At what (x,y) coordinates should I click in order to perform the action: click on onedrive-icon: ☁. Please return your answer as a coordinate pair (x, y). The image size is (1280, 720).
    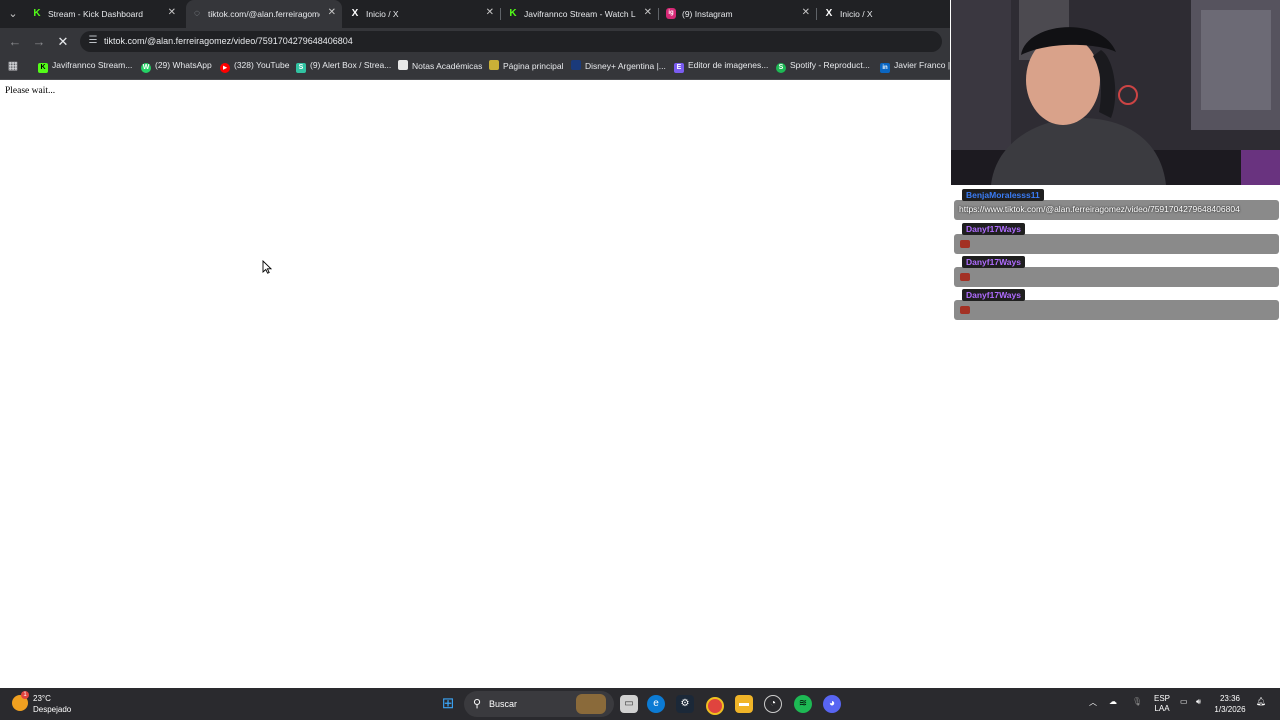
    Looking at the image, I should click on (1113, 701).